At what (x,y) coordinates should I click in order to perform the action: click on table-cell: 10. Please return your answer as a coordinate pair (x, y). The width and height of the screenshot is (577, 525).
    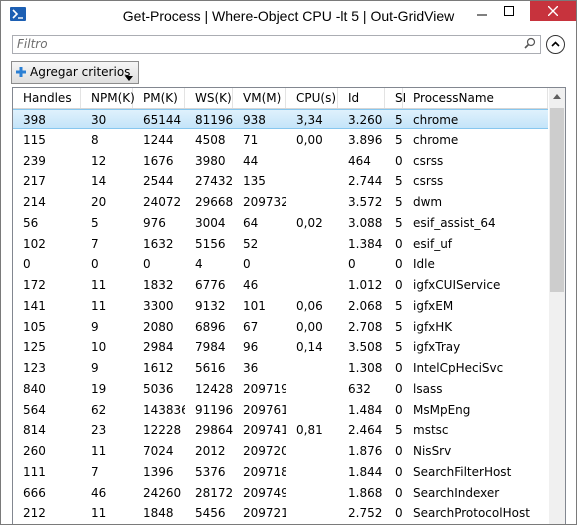
    Looking at the image, I should click on (99, 347).